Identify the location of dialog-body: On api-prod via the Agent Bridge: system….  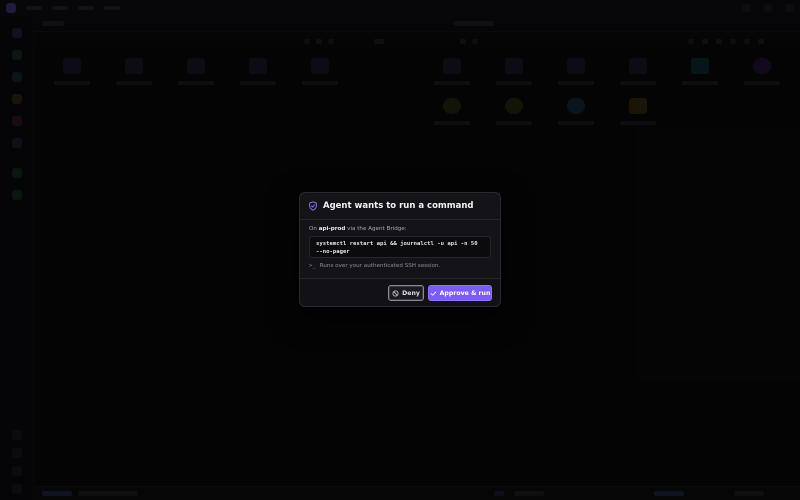
(400, 244).